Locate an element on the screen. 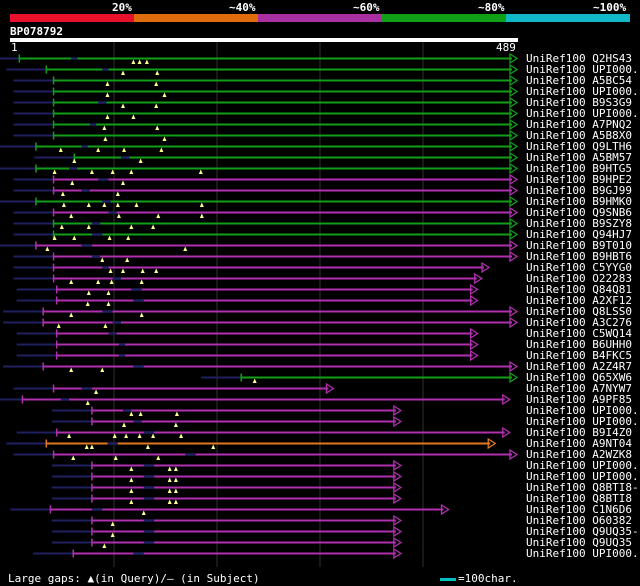  hit-label: UniRef100_C1N6D6 is located at coordinates (582, 509).